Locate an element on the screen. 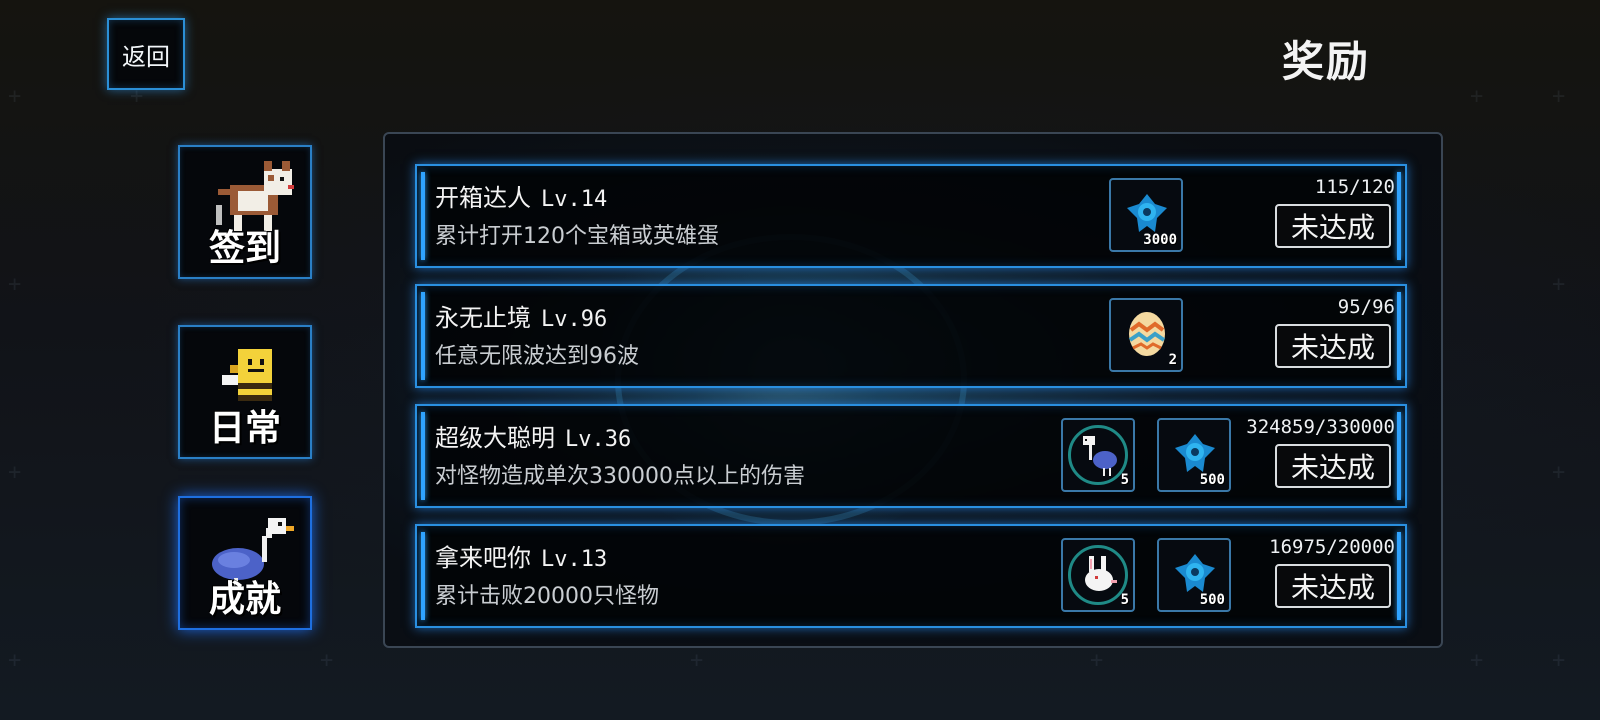  achievement-title: 拿来吧你 is located at coordinates (483, 558).